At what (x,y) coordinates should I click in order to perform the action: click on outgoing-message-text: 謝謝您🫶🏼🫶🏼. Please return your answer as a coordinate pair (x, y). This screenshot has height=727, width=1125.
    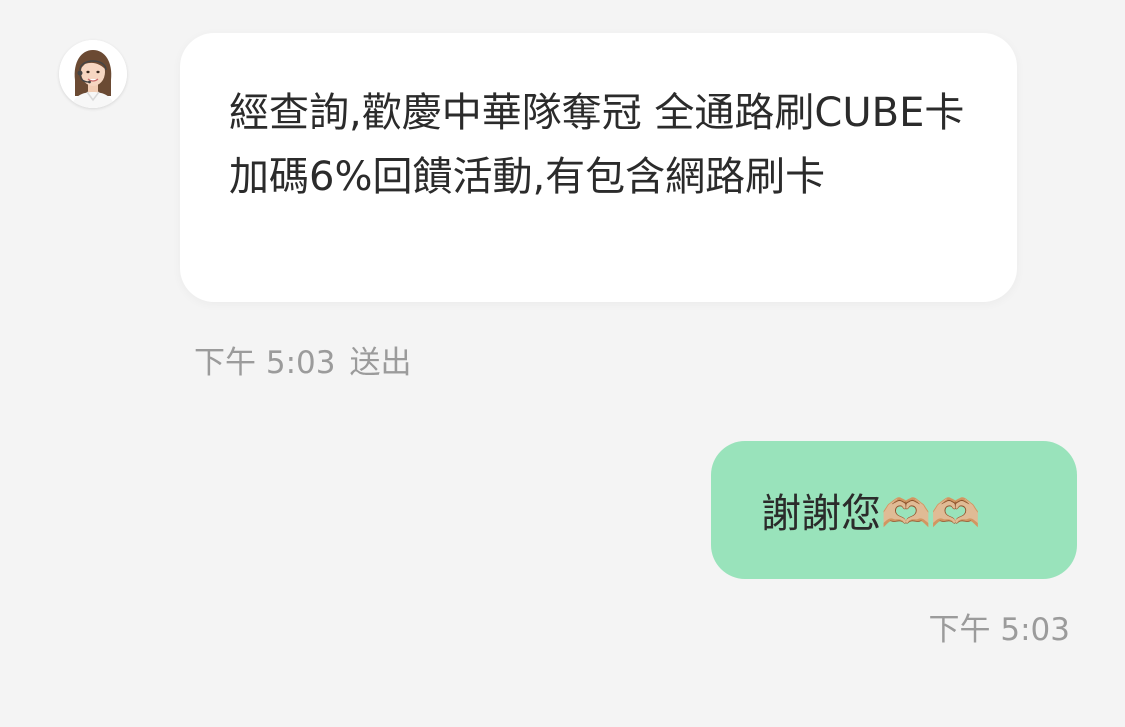
    Looking at the image, I should click on (871, 514).